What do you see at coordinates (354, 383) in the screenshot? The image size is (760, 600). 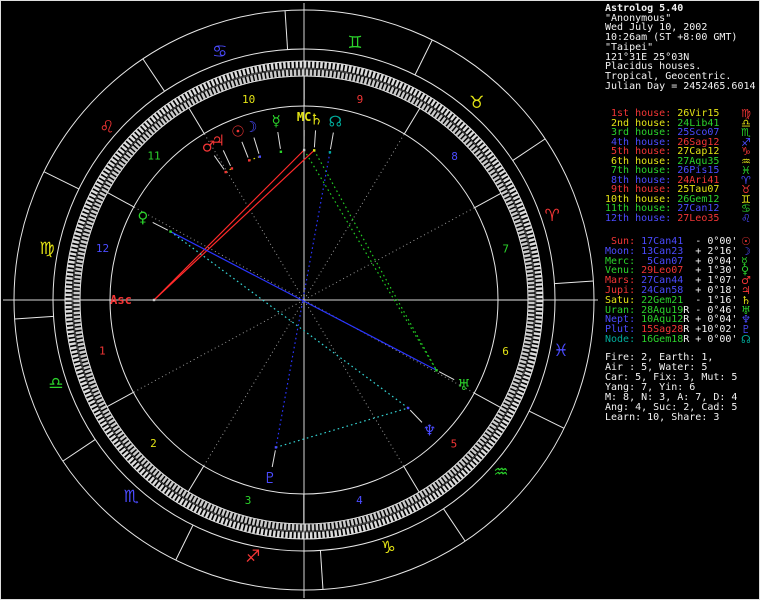 I see `house-cusp-spoke` at bounding box center [354, 383].